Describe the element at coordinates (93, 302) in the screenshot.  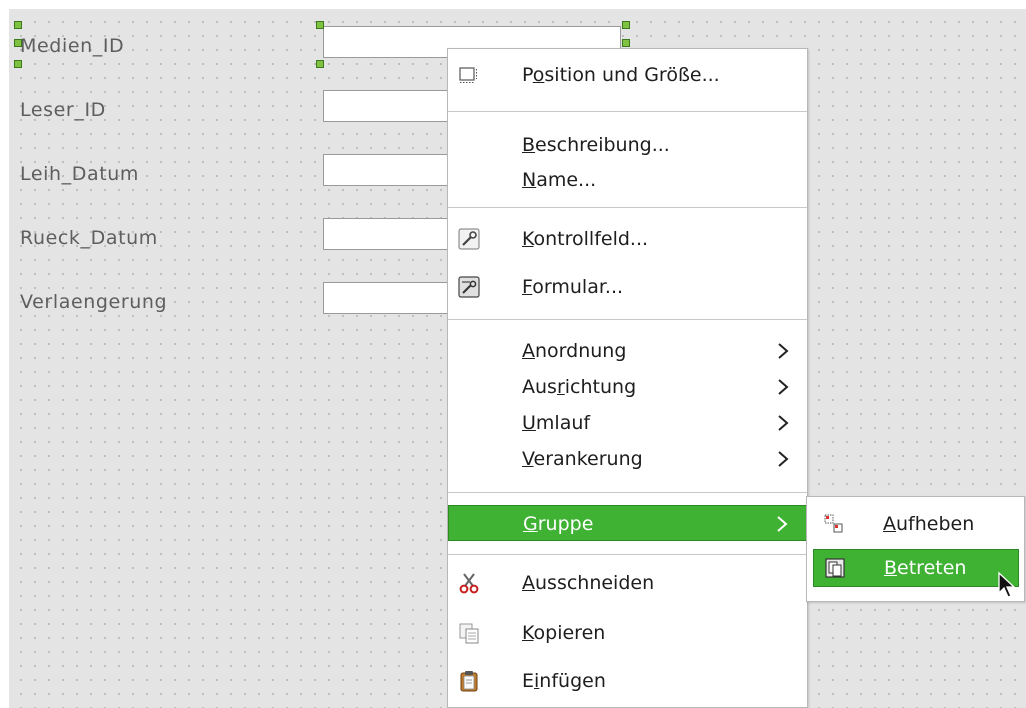
I see `label-verlaengerung: Verlaengerung` at that location.